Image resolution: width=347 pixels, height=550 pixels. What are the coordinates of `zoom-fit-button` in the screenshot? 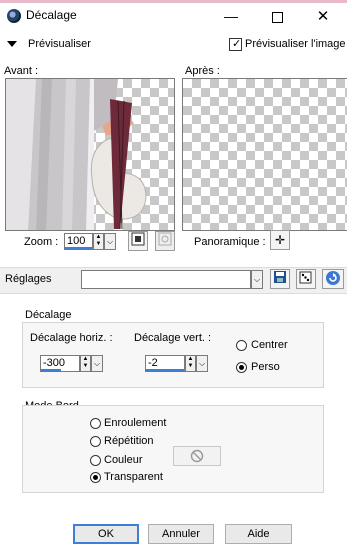 It's located at (165, 241).